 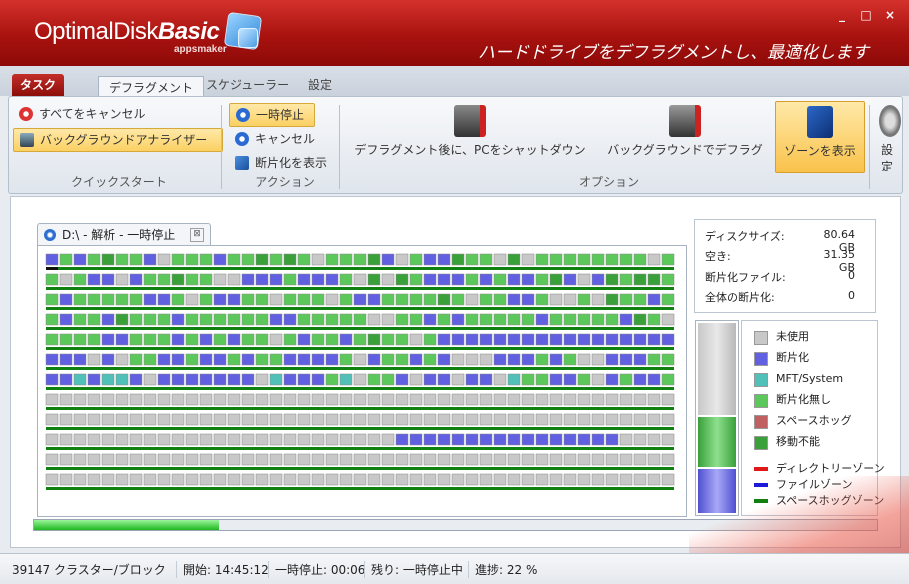 I want to click on settings-button: 設定, so click(x=889, y=136).